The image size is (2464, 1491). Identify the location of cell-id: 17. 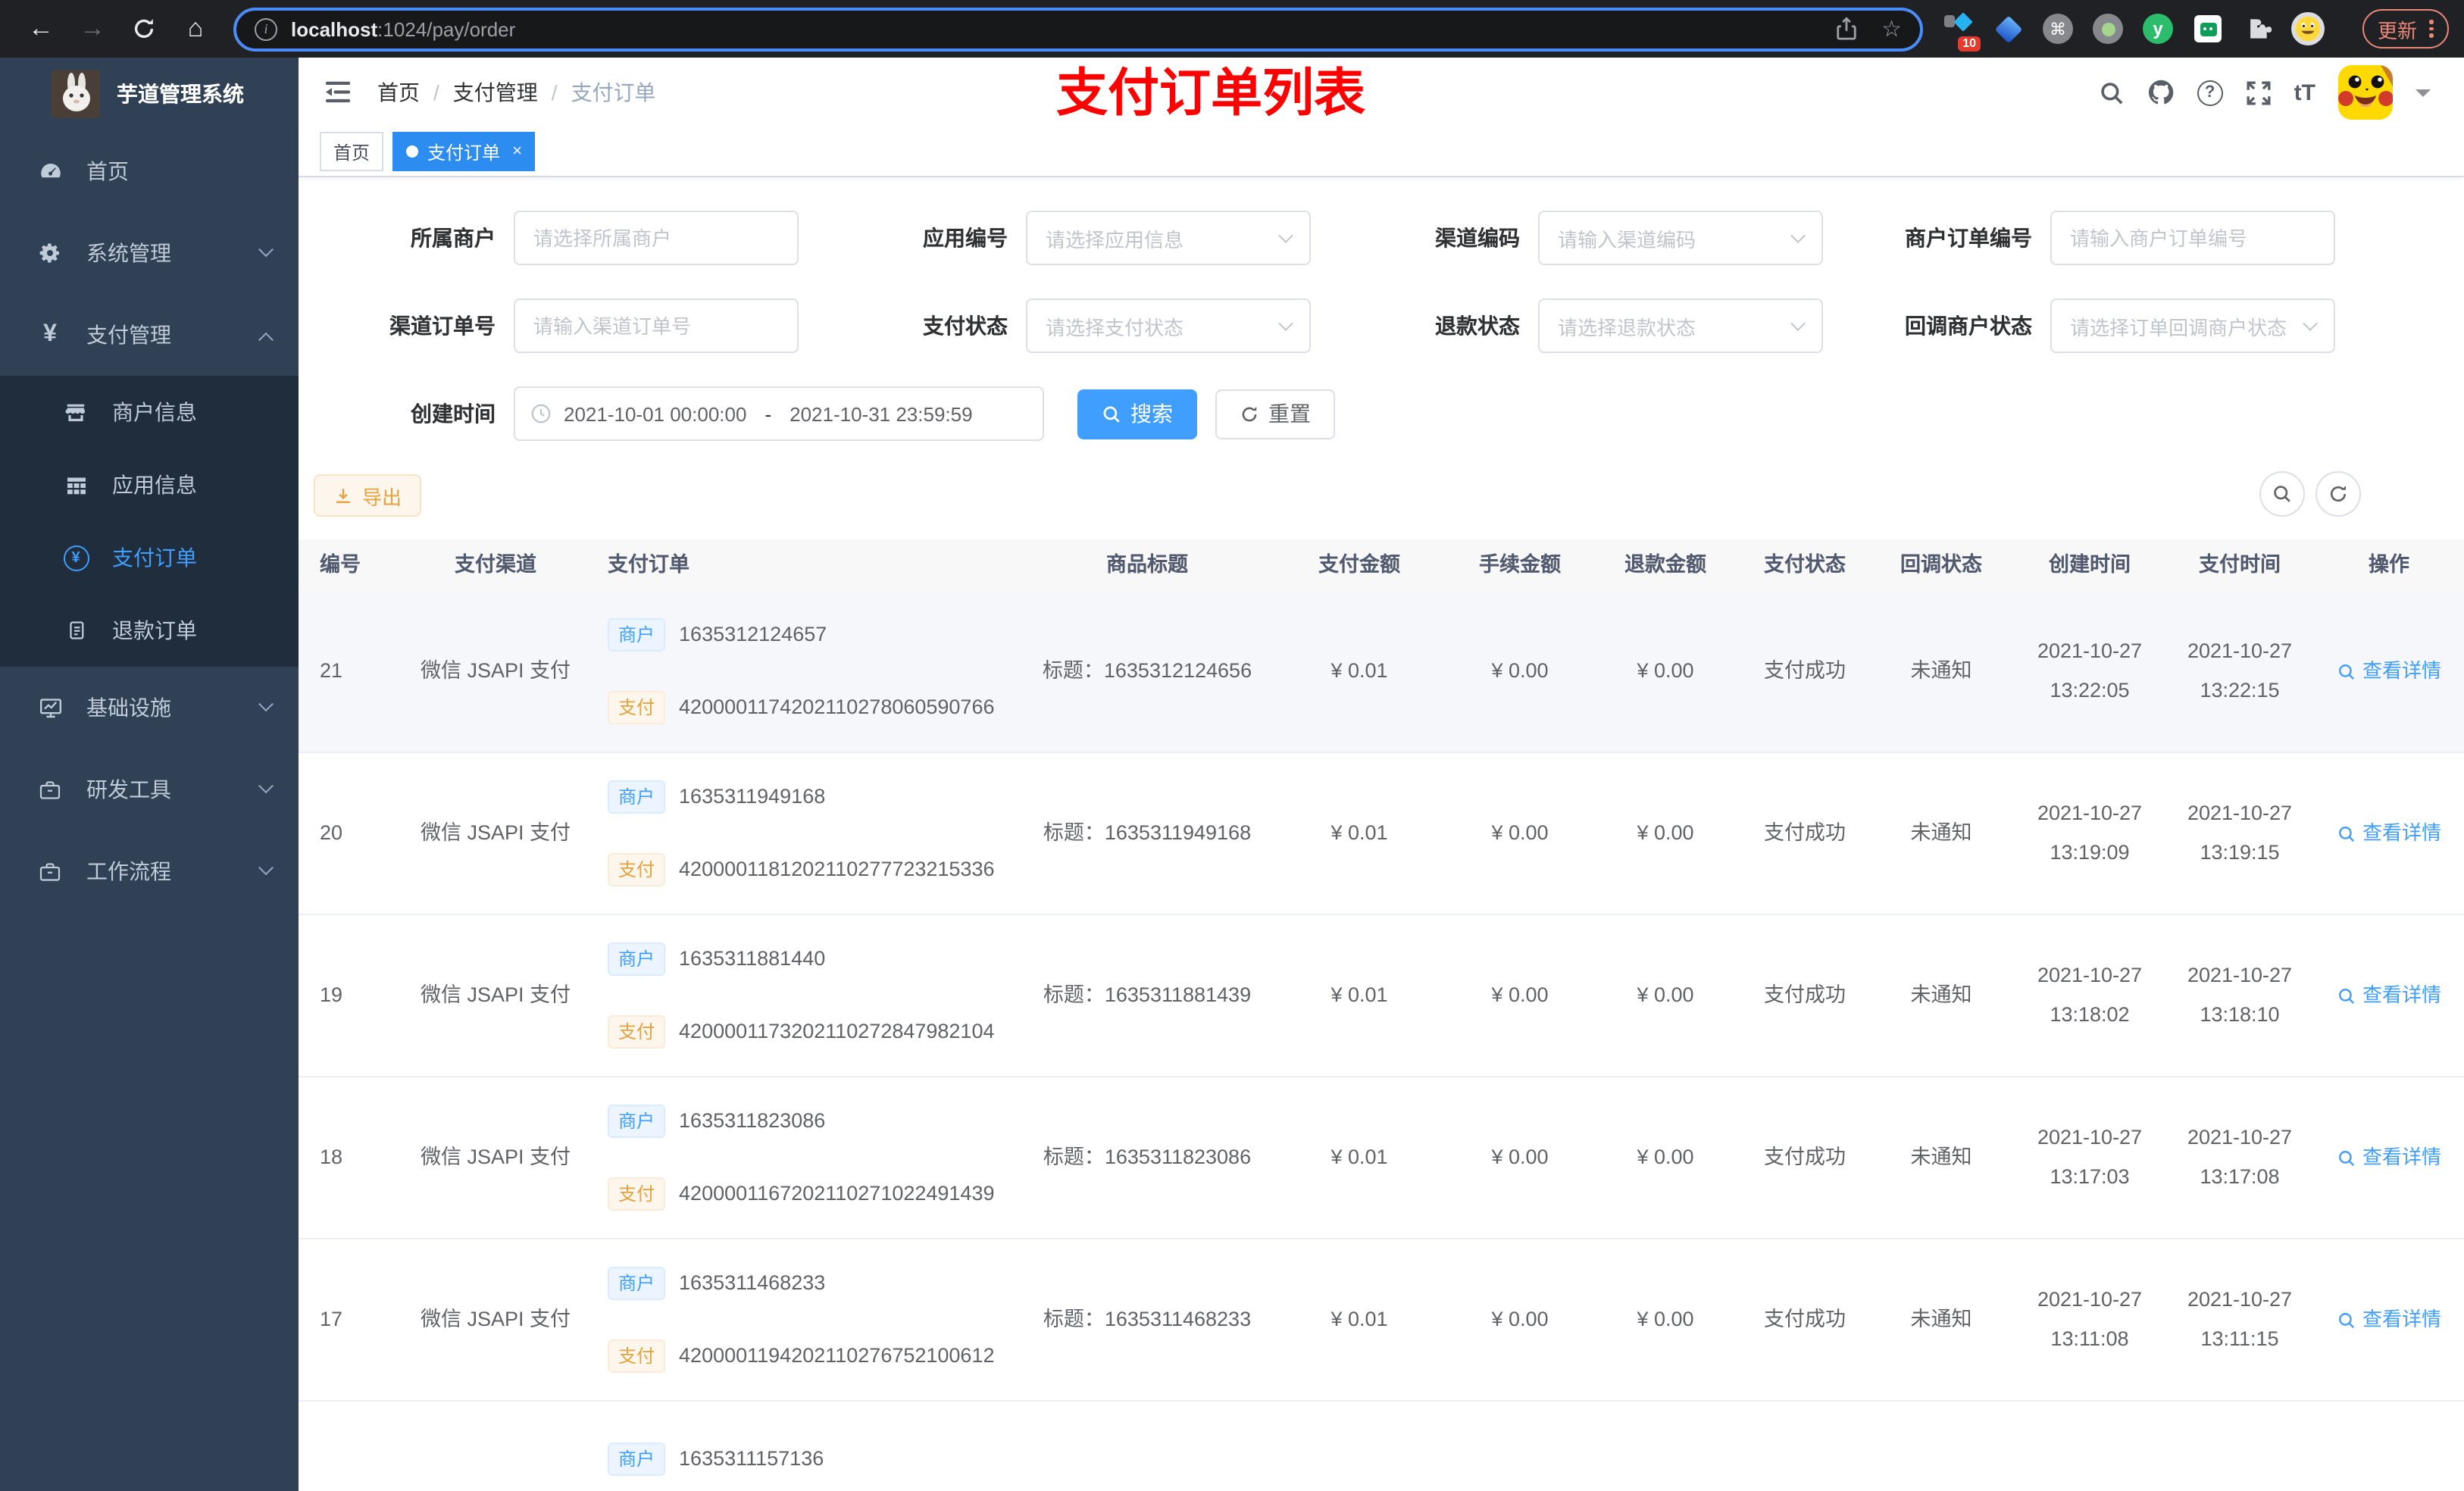
(331, 1319).